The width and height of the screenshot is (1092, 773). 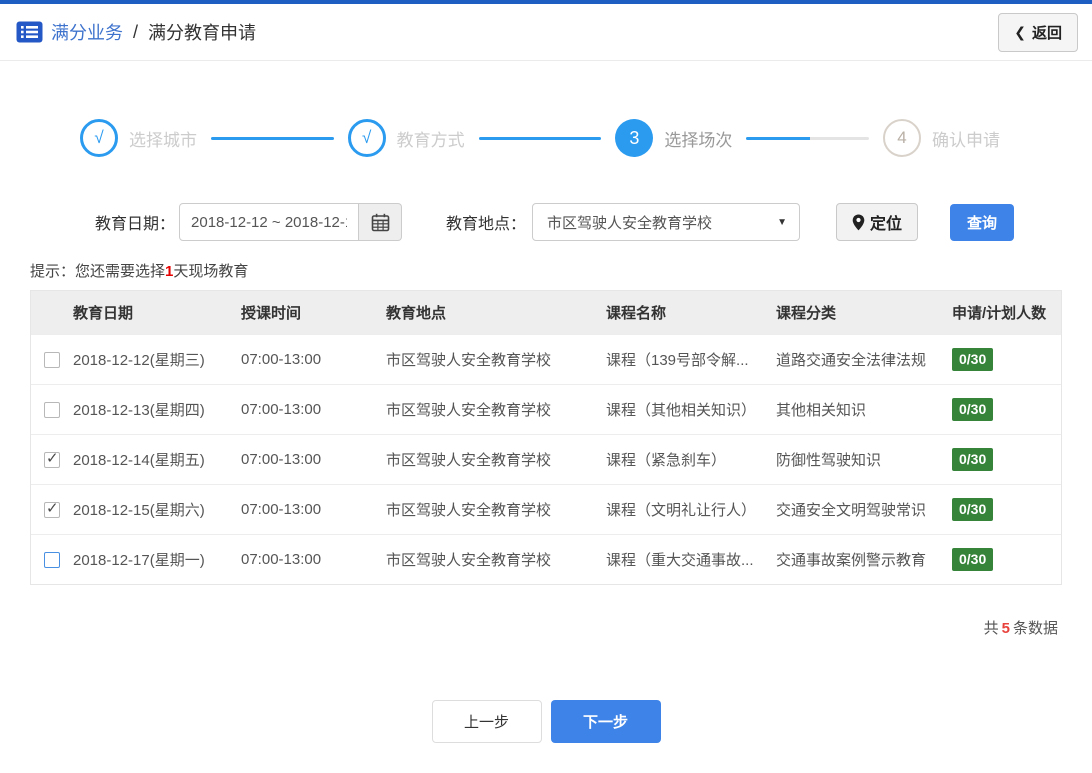 What do you see at coordinates (821, 410) in the screenshot?
I see `cell-category: 其他相关知识` at bounding box center [821, 410].